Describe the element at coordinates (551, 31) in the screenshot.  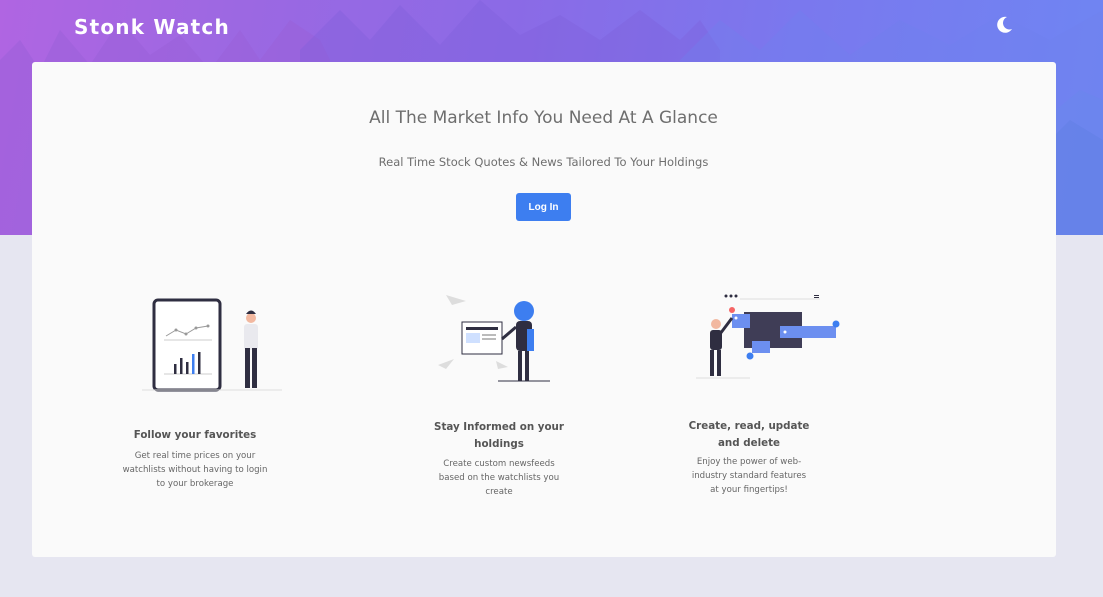
I see `navbar: Stonk Watch` at that location.